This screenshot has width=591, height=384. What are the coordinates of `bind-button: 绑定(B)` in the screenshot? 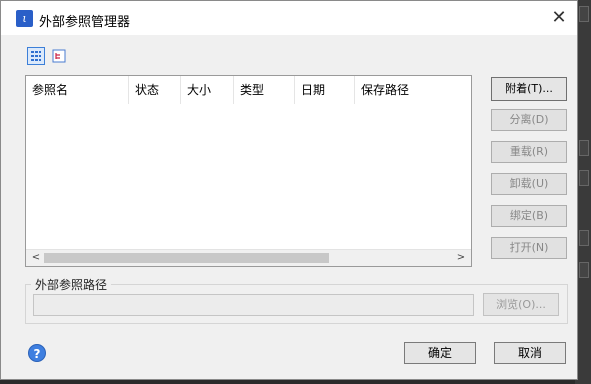 It's located at (529, 216).